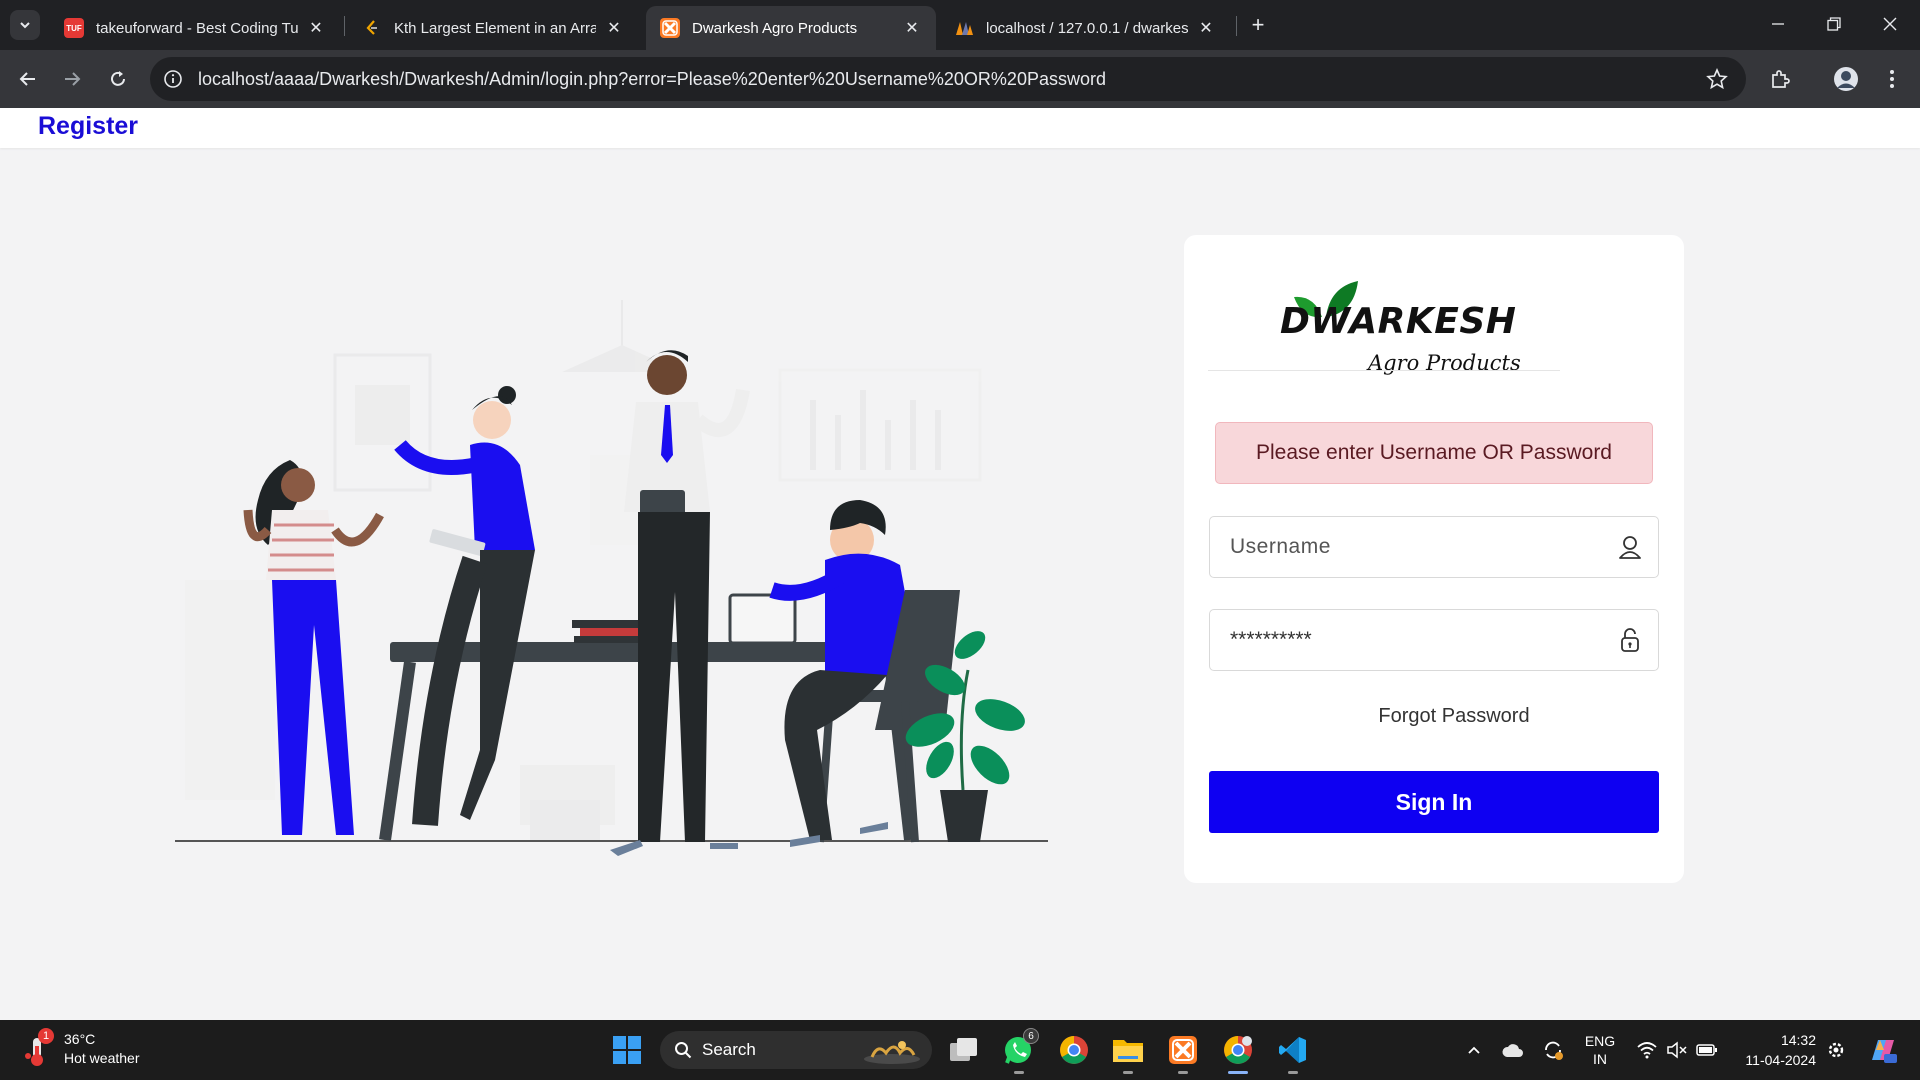 This screenshot has width=1920, height=1080. What do you see at coordinates (964, 1050) in the screenshot?
I see `task-view-button` at bounding box center [964, 1050].